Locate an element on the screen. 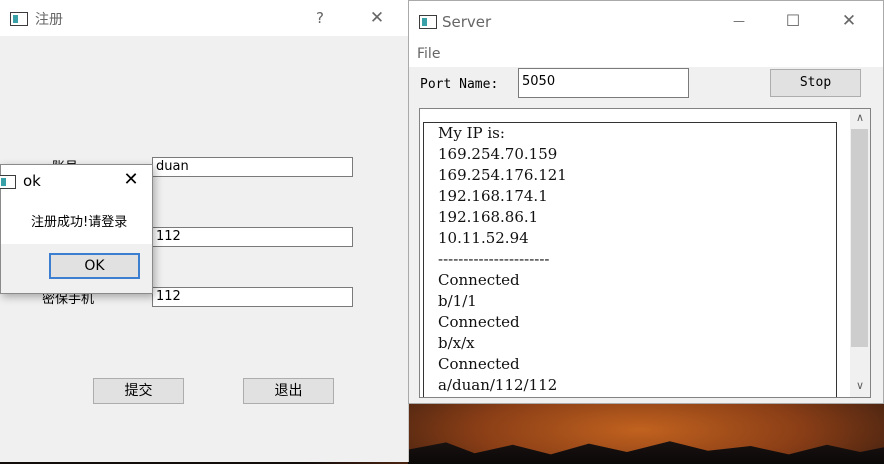 The height and width of the screenshot is (464, 884). log-scrollbar: ∧ ∨ is located at coordinates (860, 253).